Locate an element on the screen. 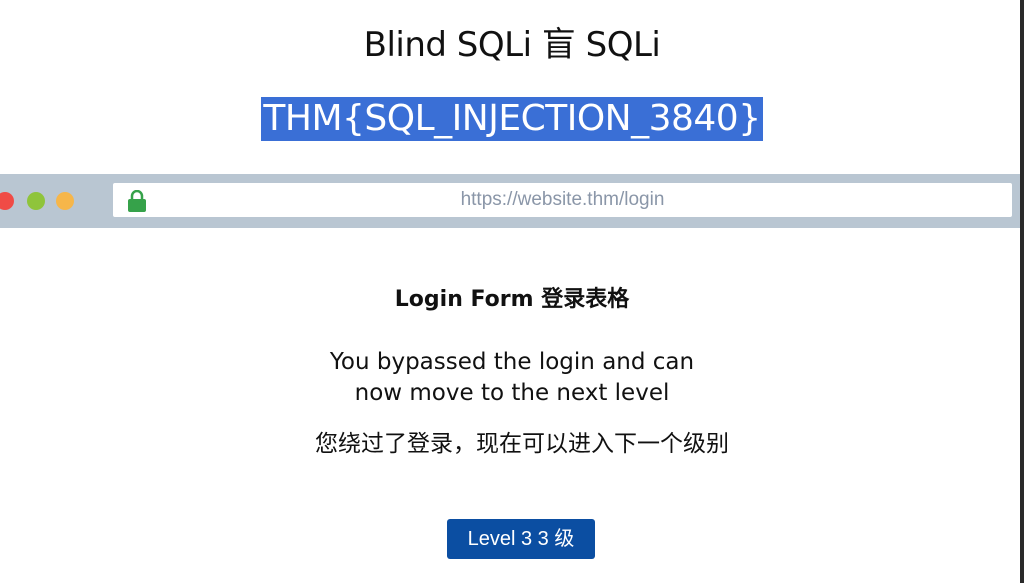 The height and width of the screenshot is (583, 1024). flag-text: THM{SQL_INJECTION_3840} is located at coordinates (512, 119).